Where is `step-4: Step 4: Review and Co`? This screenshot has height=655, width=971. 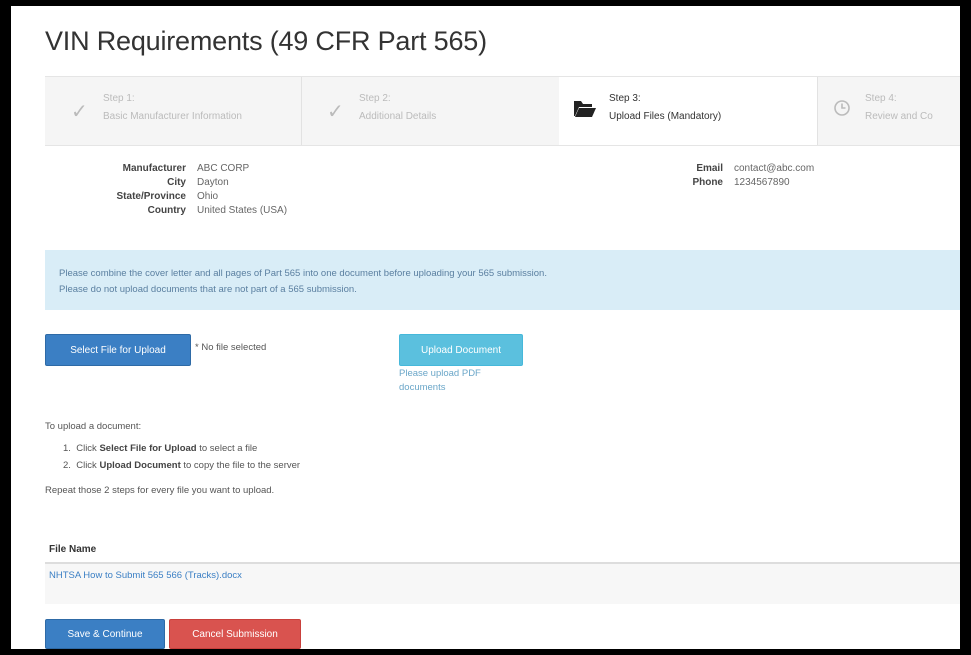
step-4: Step 4: Review and Co is located at coordinates (888, 111).